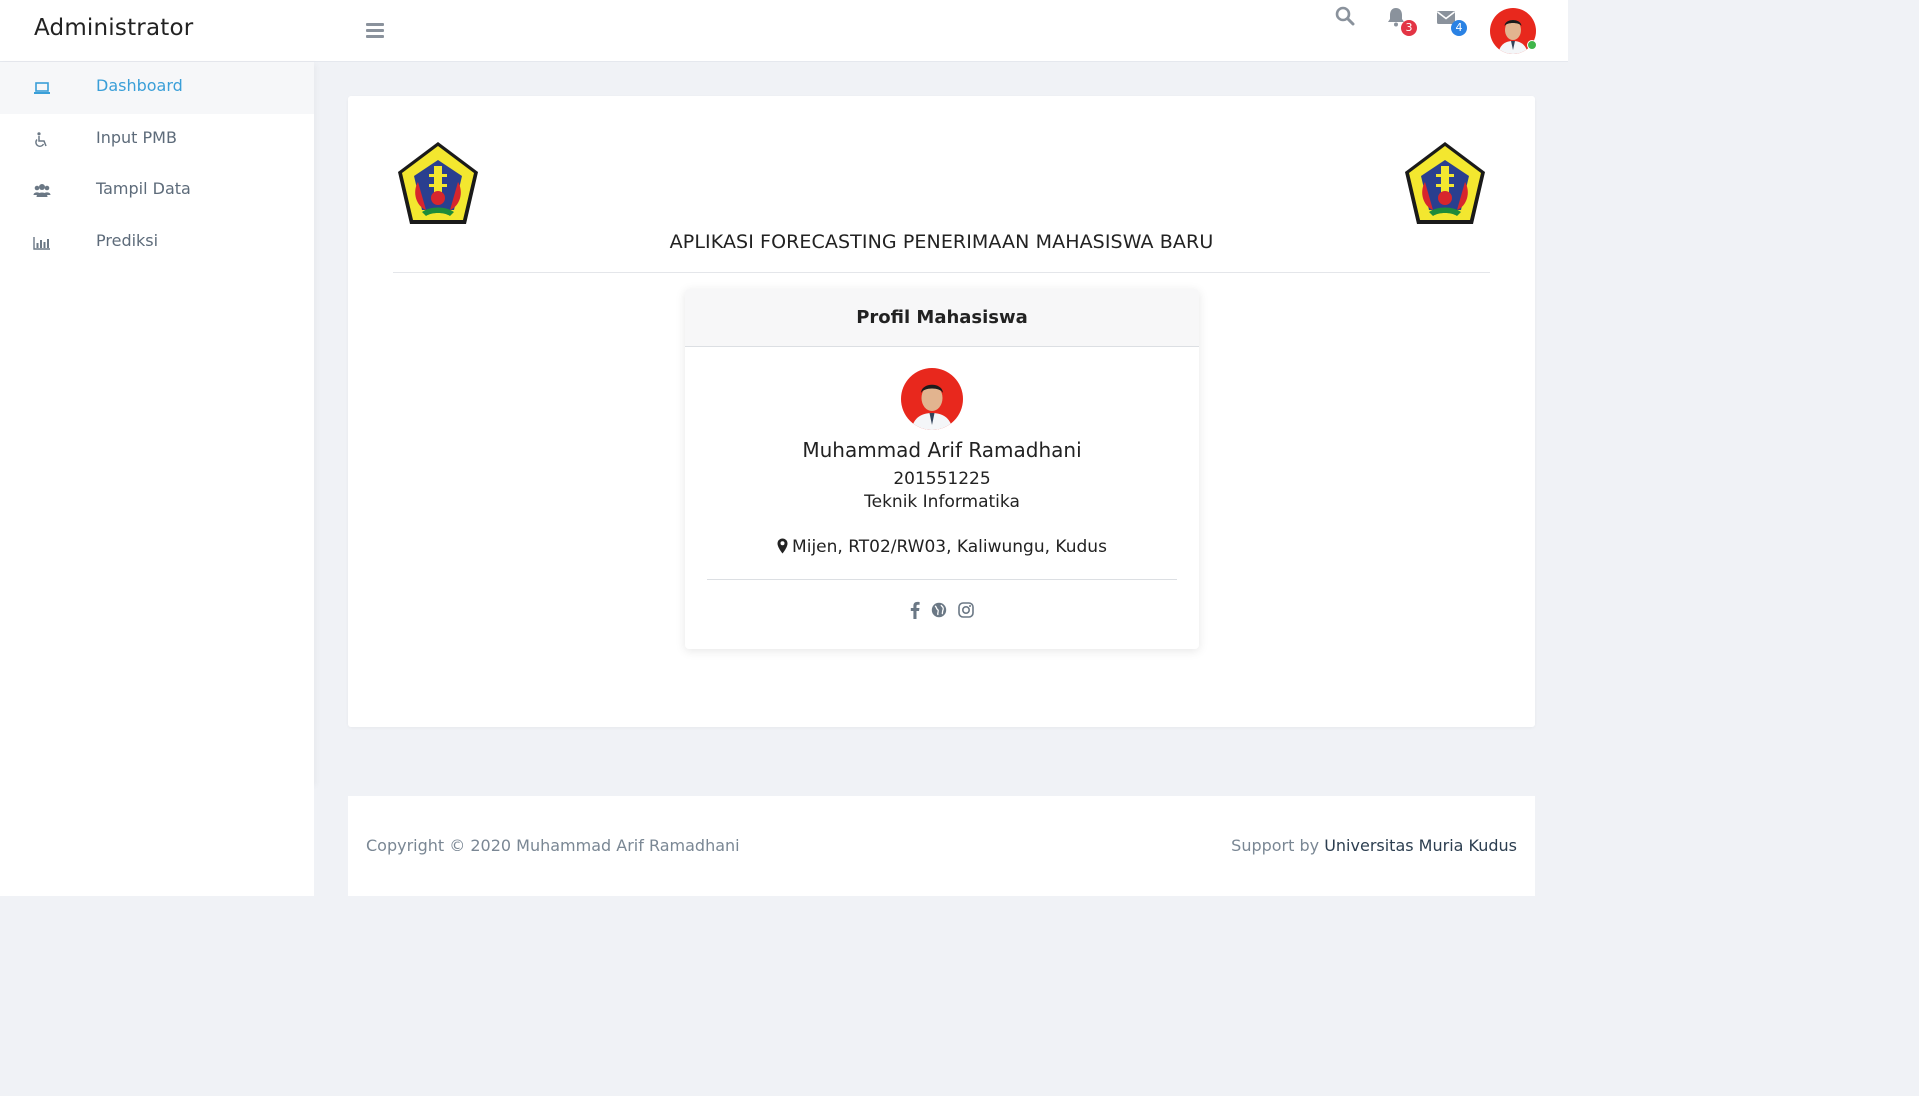 The width and height of the screenshot is (1919, 1096). What do you see at coordinates (42, 88) in the screenshot?
I see `laptop-icon` at bounding box center [42, 88].